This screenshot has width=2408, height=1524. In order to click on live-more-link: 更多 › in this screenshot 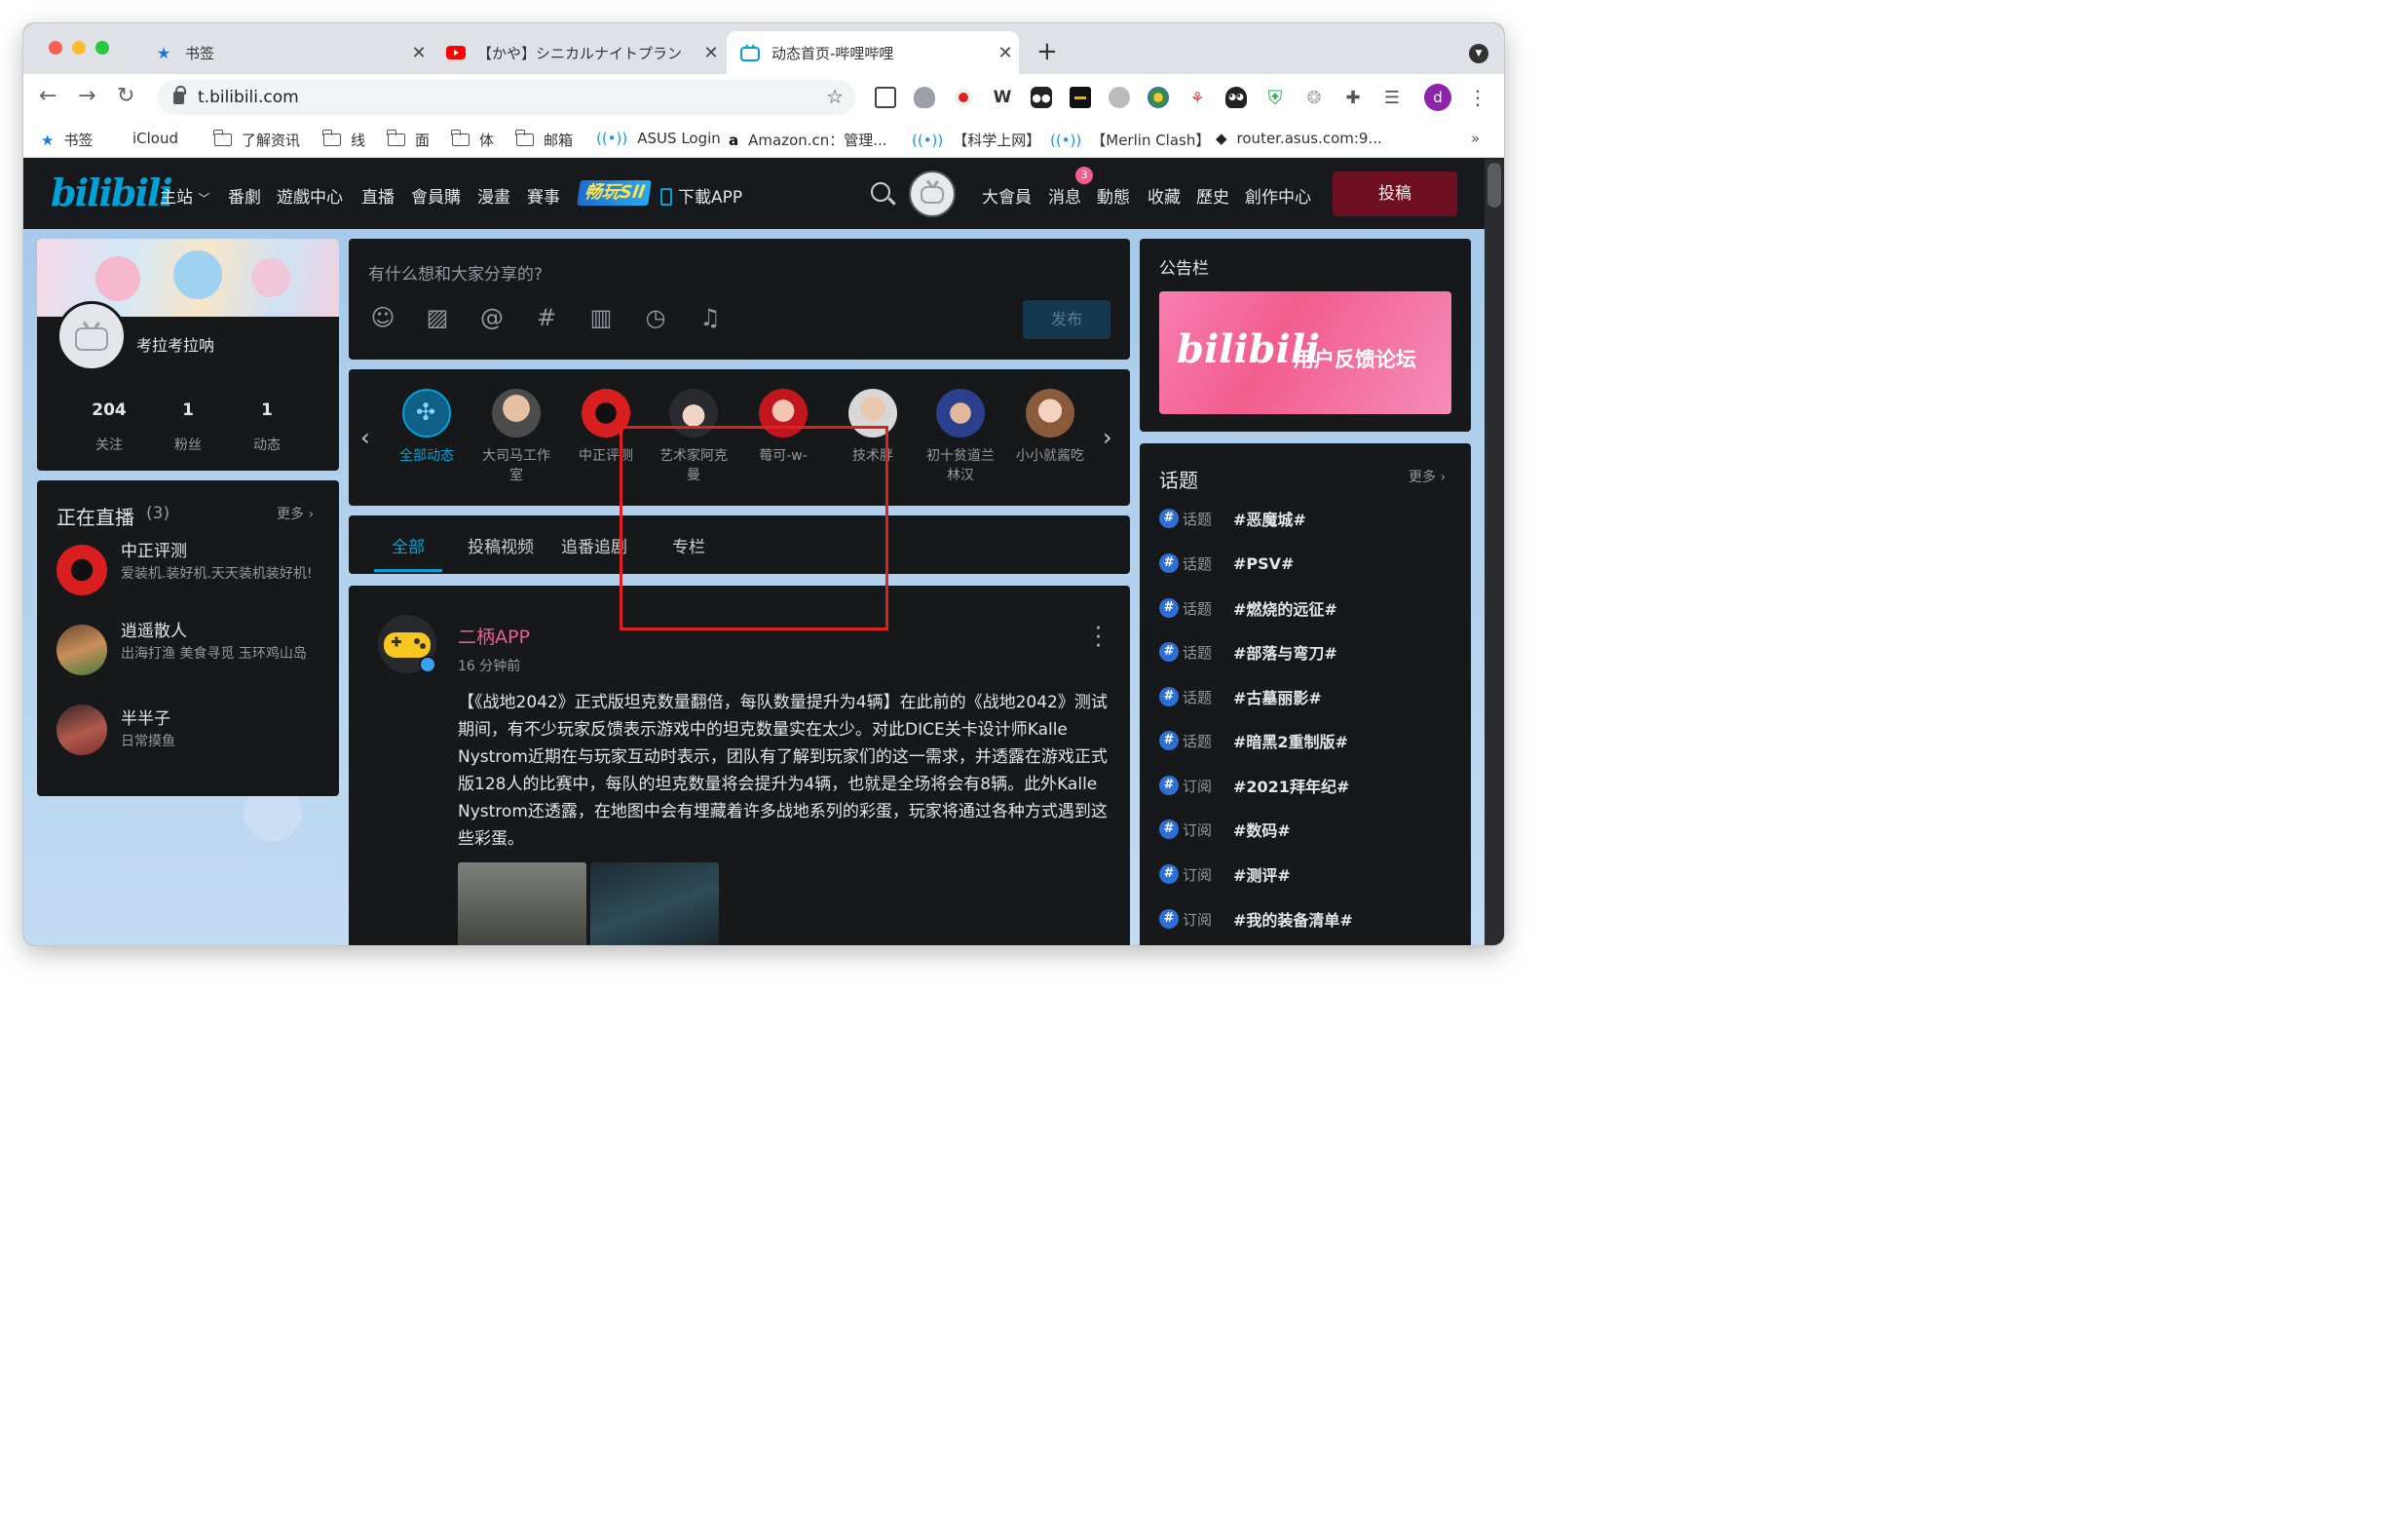, I will do `click(295, 513)`.